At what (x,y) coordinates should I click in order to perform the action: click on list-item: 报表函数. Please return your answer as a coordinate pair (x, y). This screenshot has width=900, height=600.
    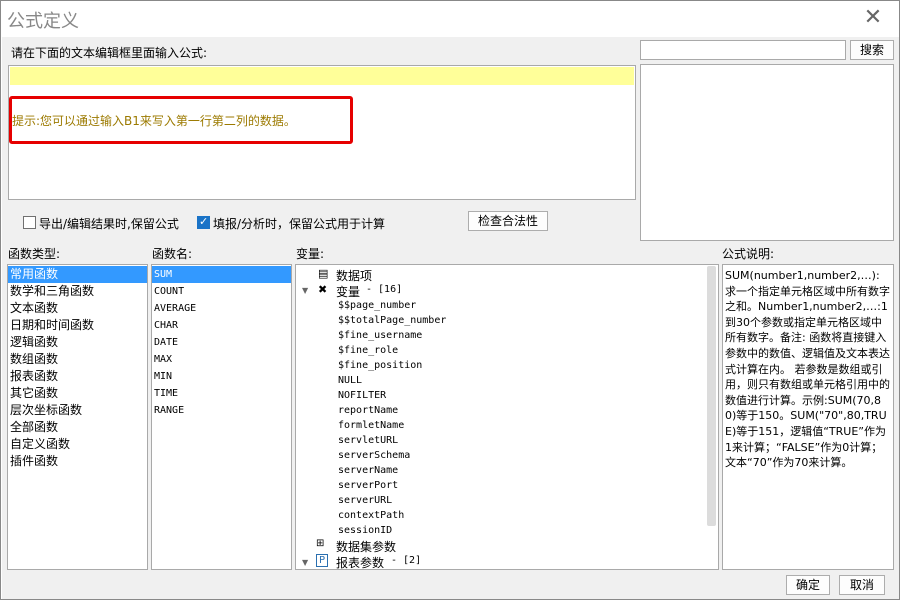
    Looking at the image, I should click on (77, 376).